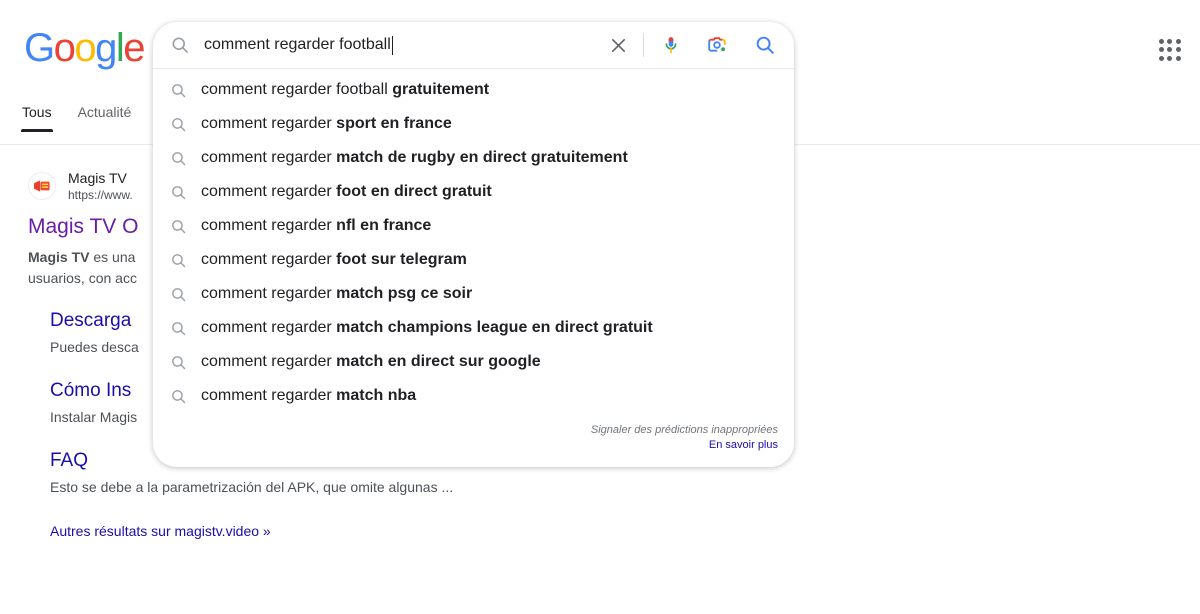 The height and width of the screenshot is (614, 1200). What do you see at coordinates (82, 277) in the screenshot?
I see `snippet-line-2: usuarios, con acc` at bounding box center [82, 277].